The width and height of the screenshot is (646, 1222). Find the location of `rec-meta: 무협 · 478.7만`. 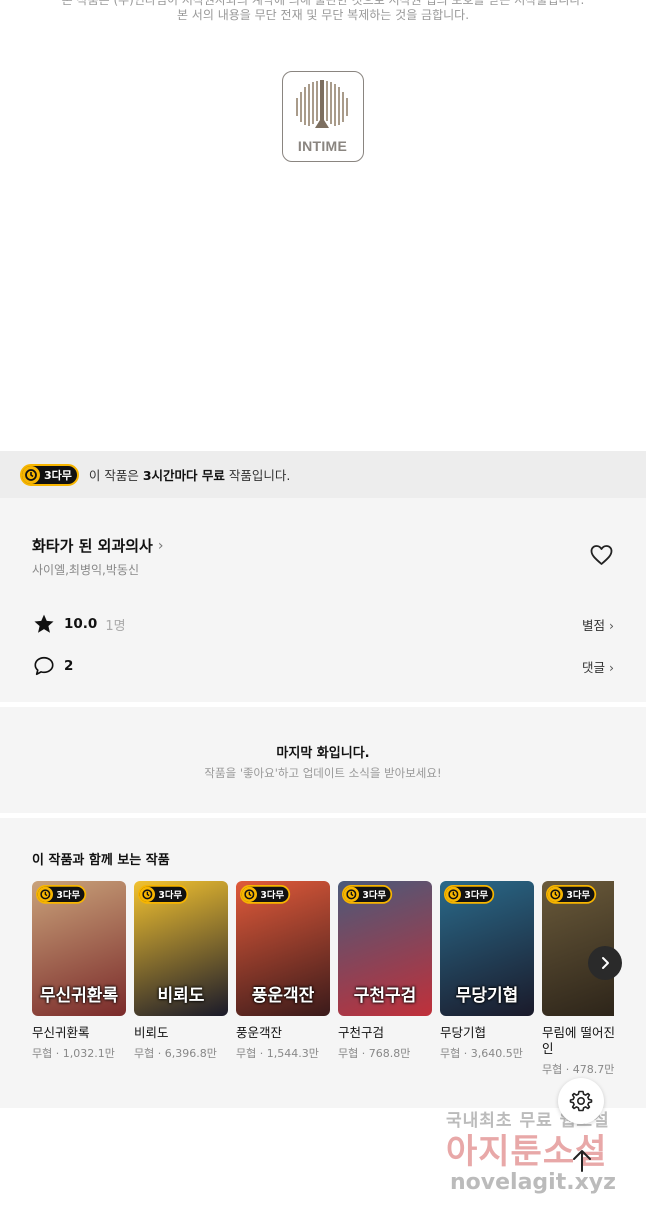

rec-meta: 무협 · 478.7만 is located at coordinates (578, 1069).